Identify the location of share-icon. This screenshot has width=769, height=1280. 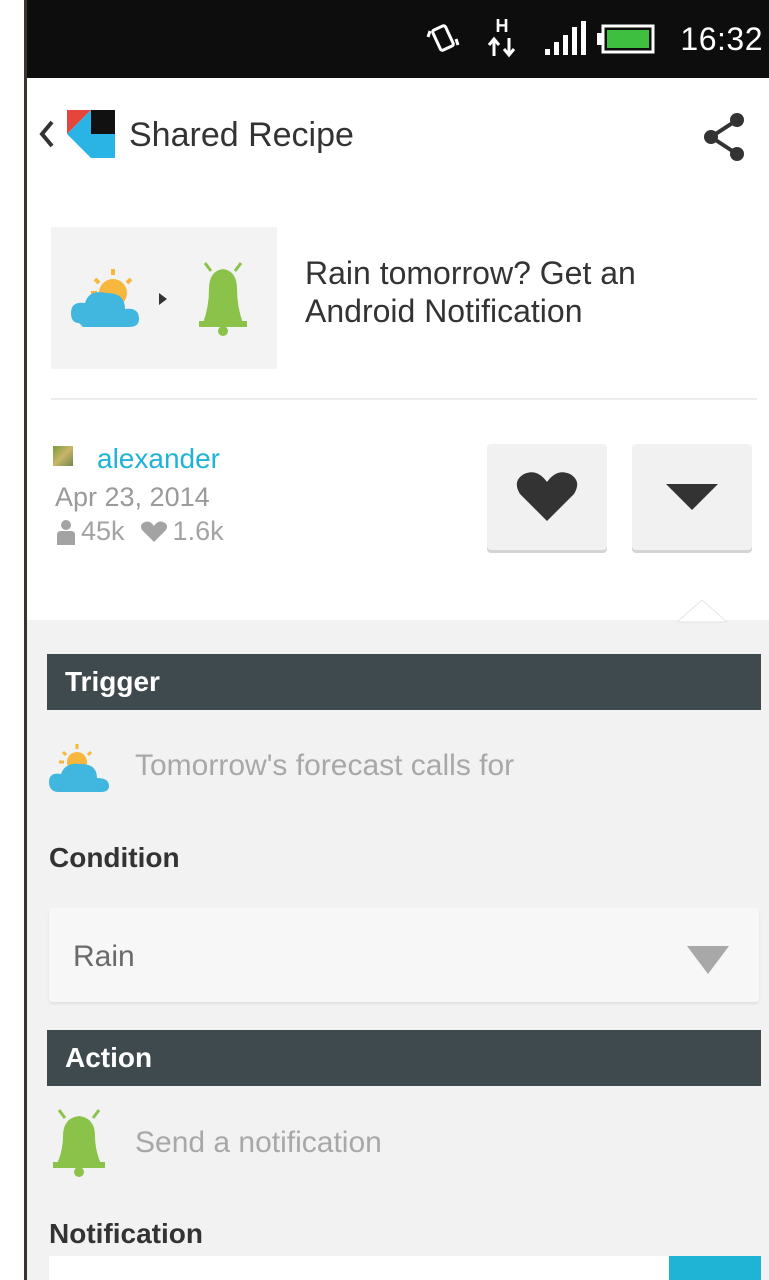
(724, 137).